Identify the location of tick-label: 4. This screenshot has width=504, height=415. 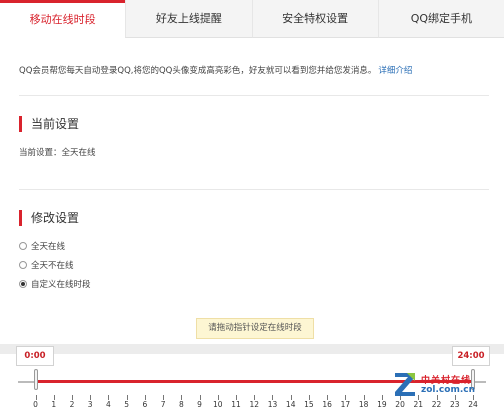
(108, 404).